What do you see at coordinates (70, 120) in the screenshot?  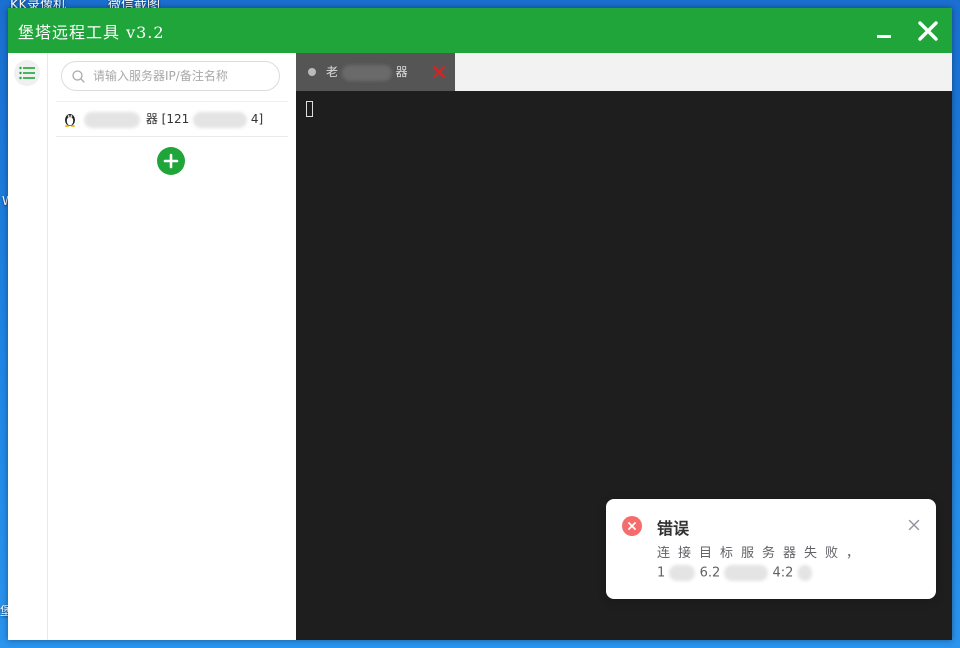 I see `linux-penguin-icon` at bounding box center [70, 120].